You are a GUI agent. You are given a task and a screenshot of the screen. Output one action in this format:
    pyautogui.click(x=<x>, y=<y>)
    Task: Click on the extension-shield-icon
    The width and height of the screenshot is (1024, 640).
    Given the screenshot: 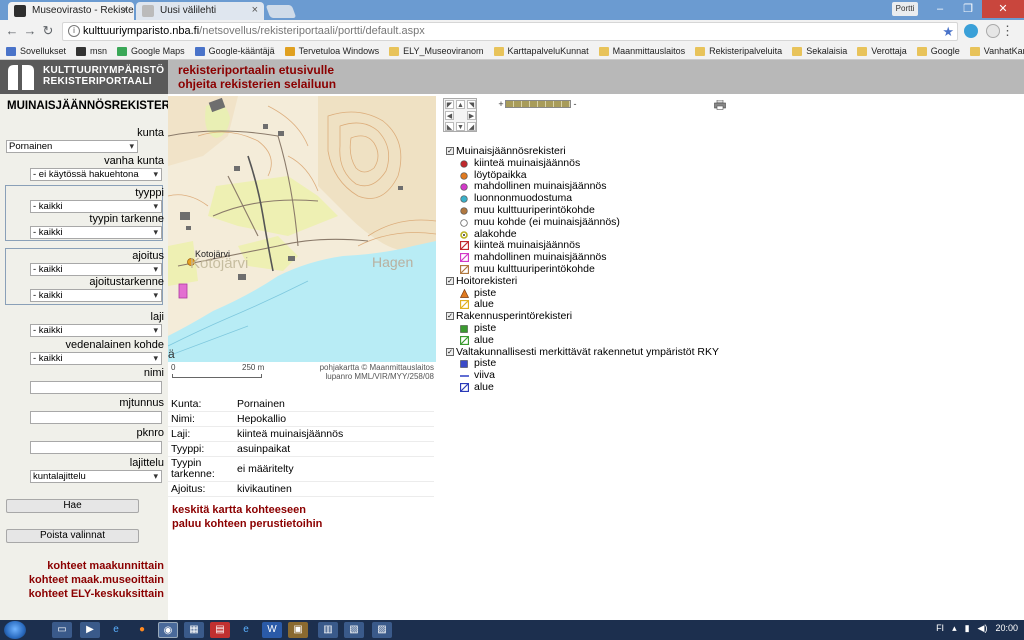 What is the action you would take?
    pyautogui.click(x=971, y=31)
    